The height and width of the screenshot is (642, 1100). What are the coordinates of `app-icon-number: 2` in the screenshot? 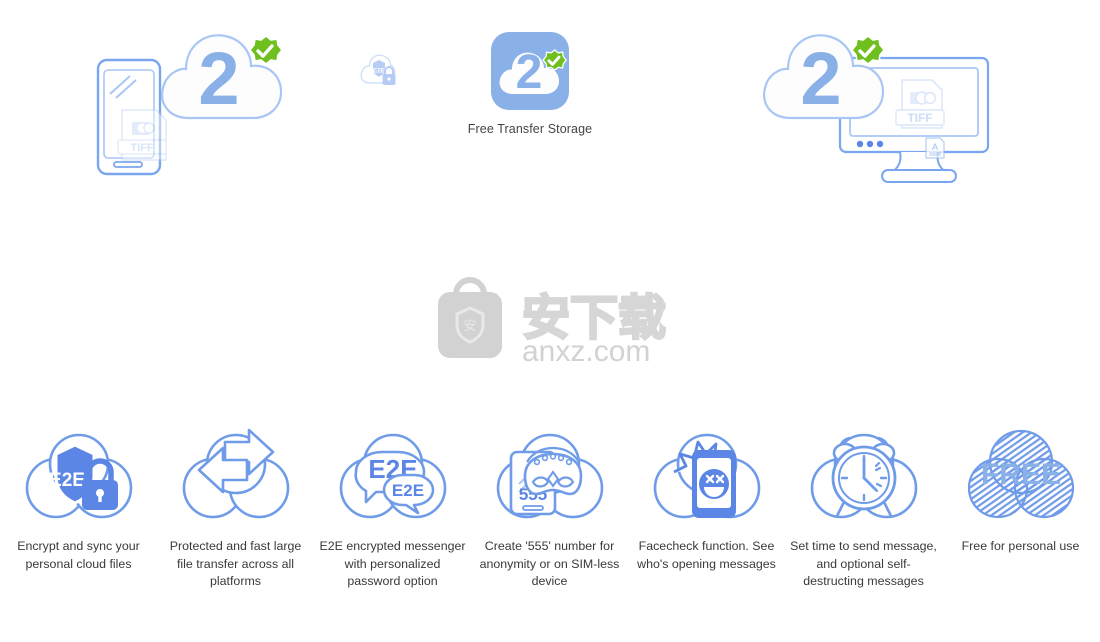 It's located at (529, 72).